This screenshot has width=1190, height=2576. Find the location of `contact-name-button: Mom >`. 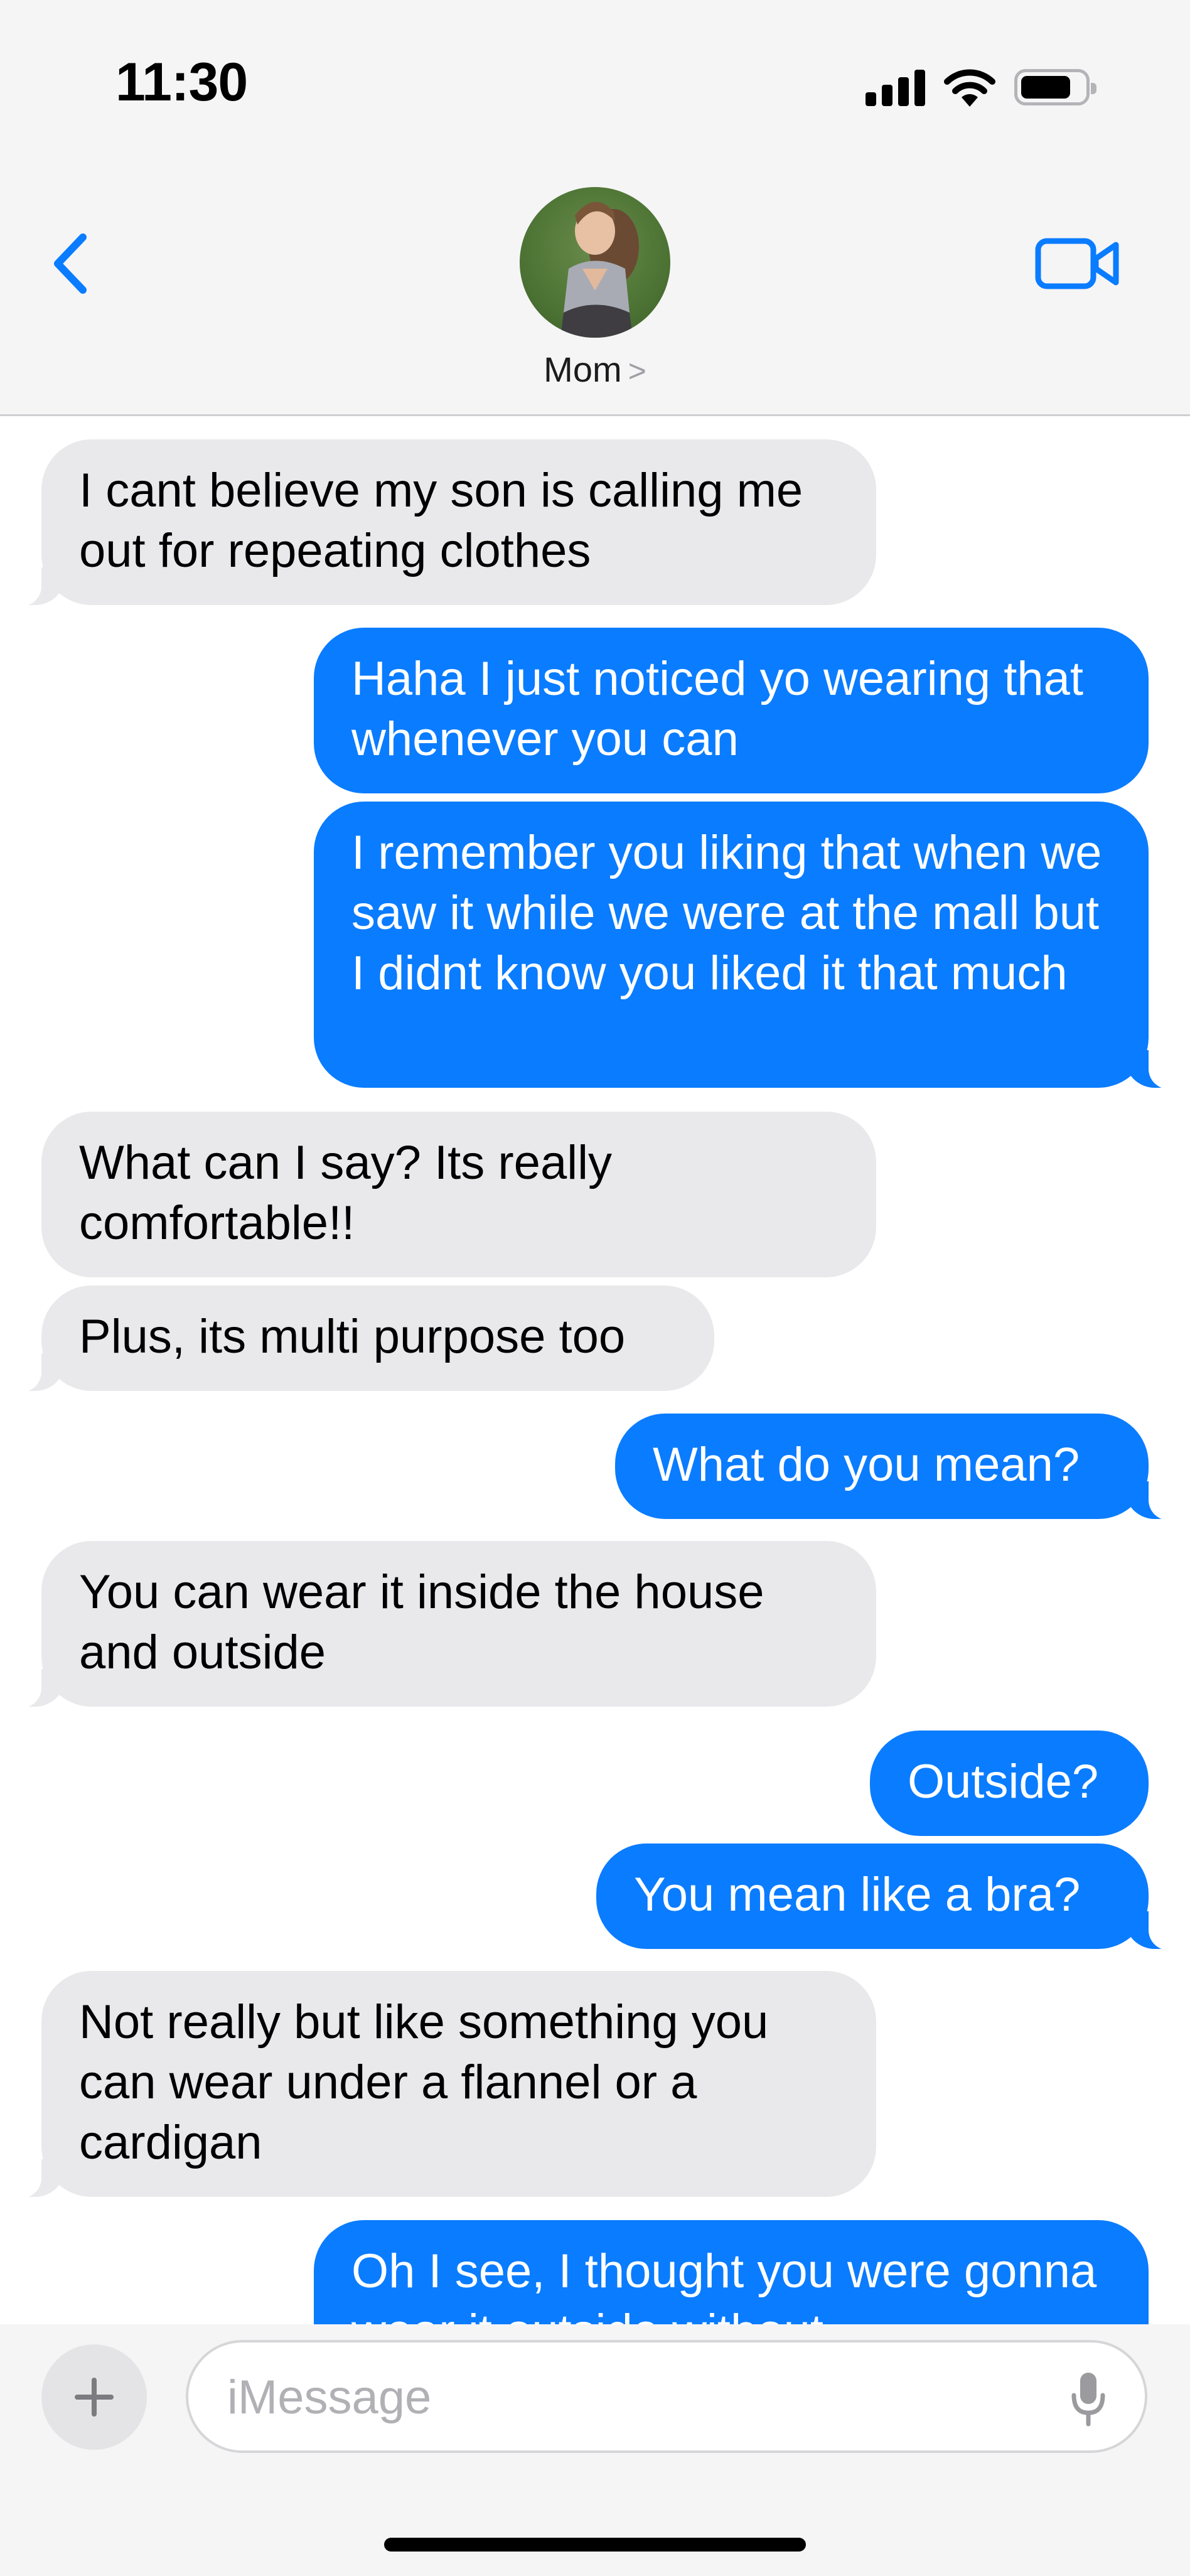

contact-name-button: Mom > is located at coordinates (595, 369).